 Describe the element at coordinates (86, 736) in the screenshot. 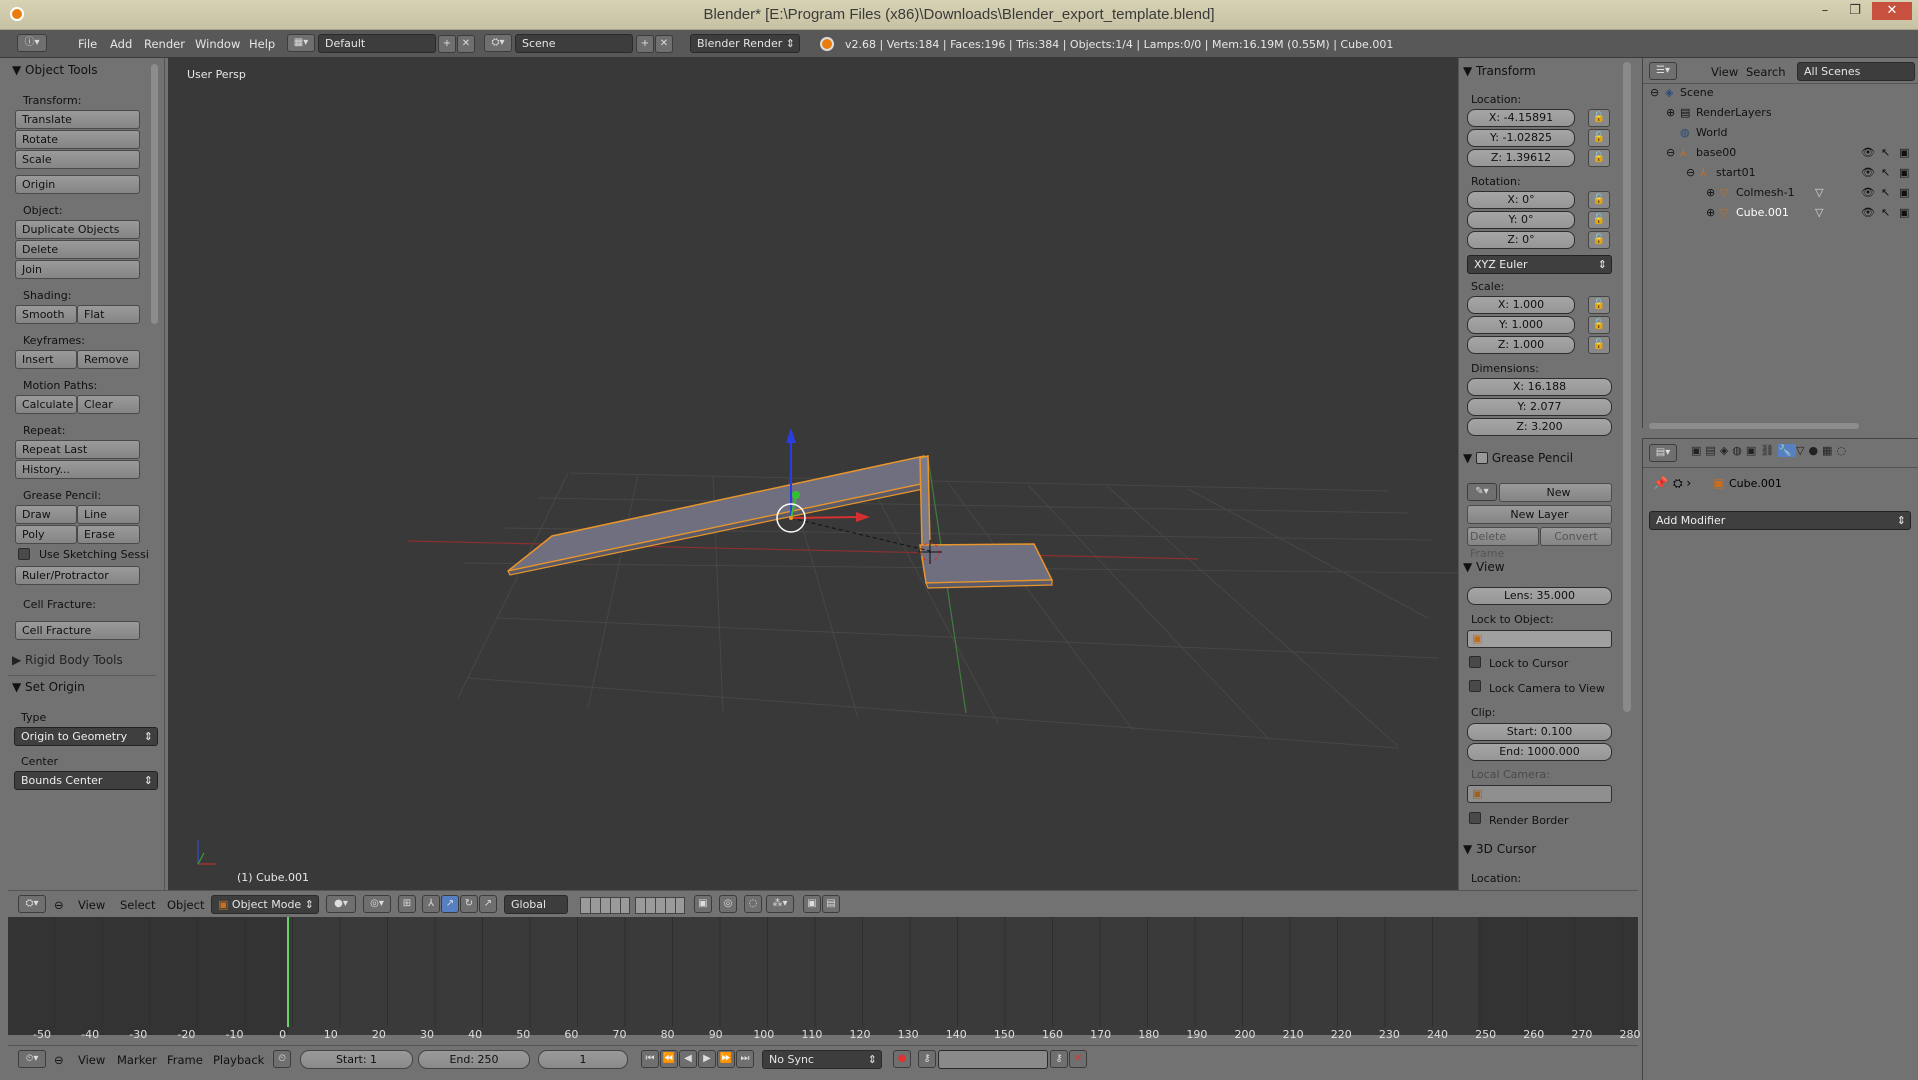

I see `origin-type-select: Origin to Geometry ⇕` at that location.